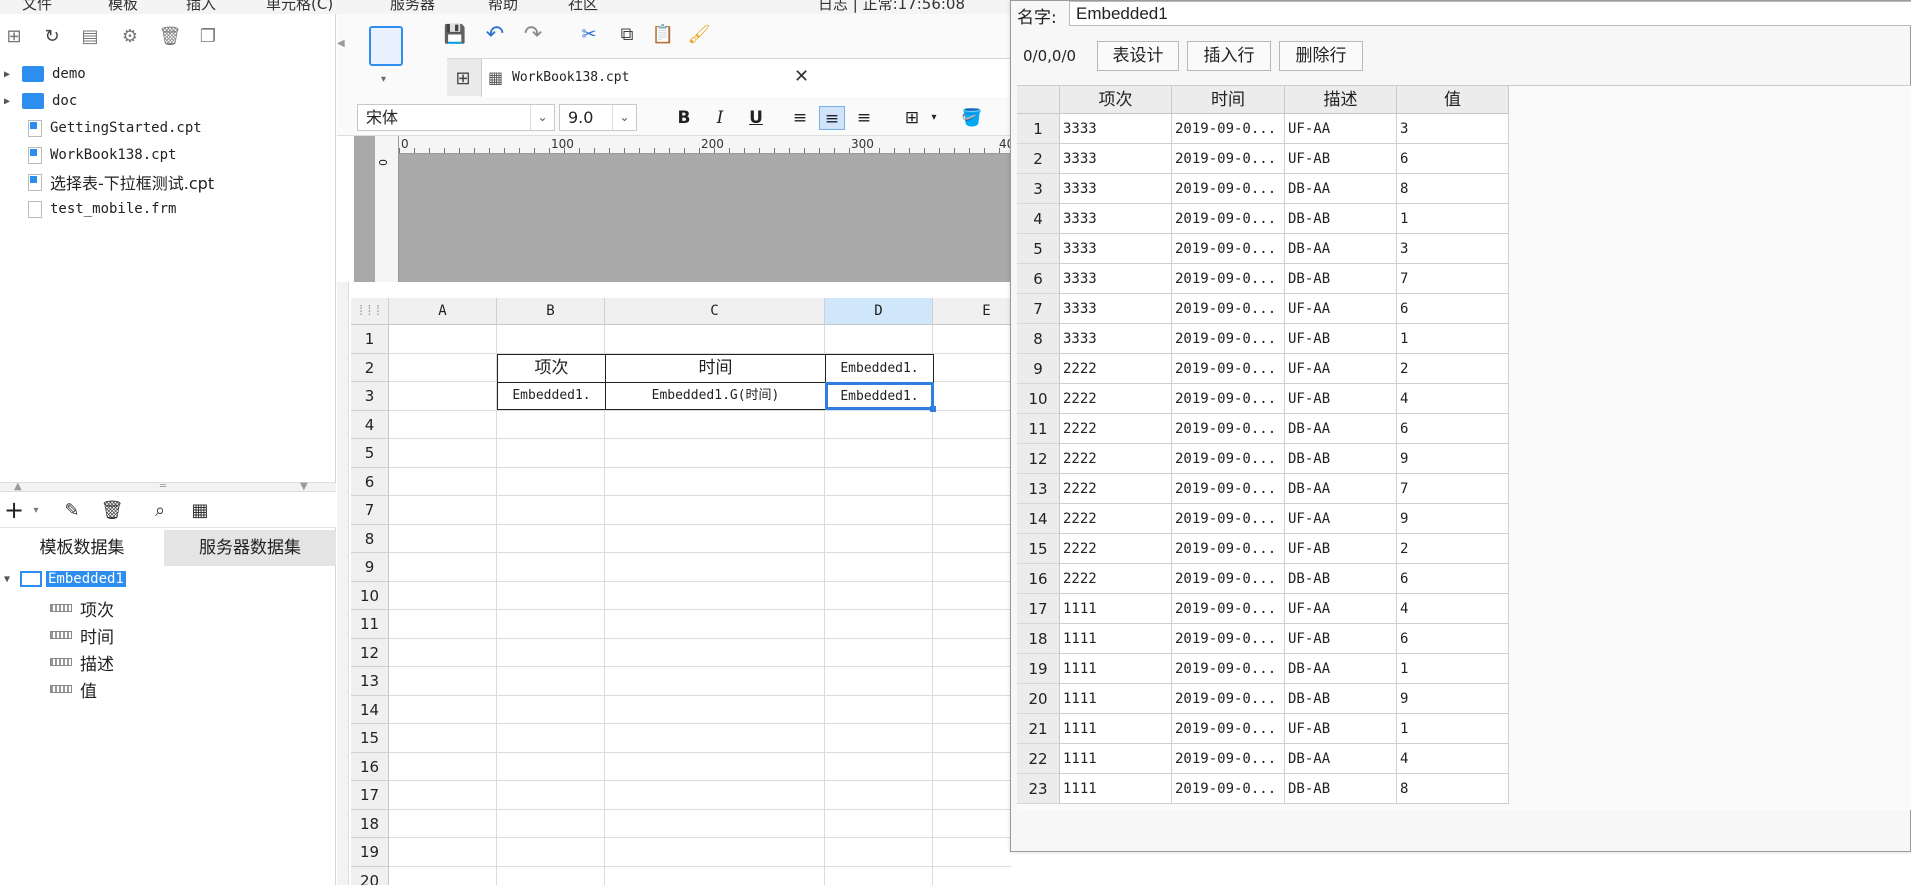  I want to click on row-header: 11, so click(370, 624).